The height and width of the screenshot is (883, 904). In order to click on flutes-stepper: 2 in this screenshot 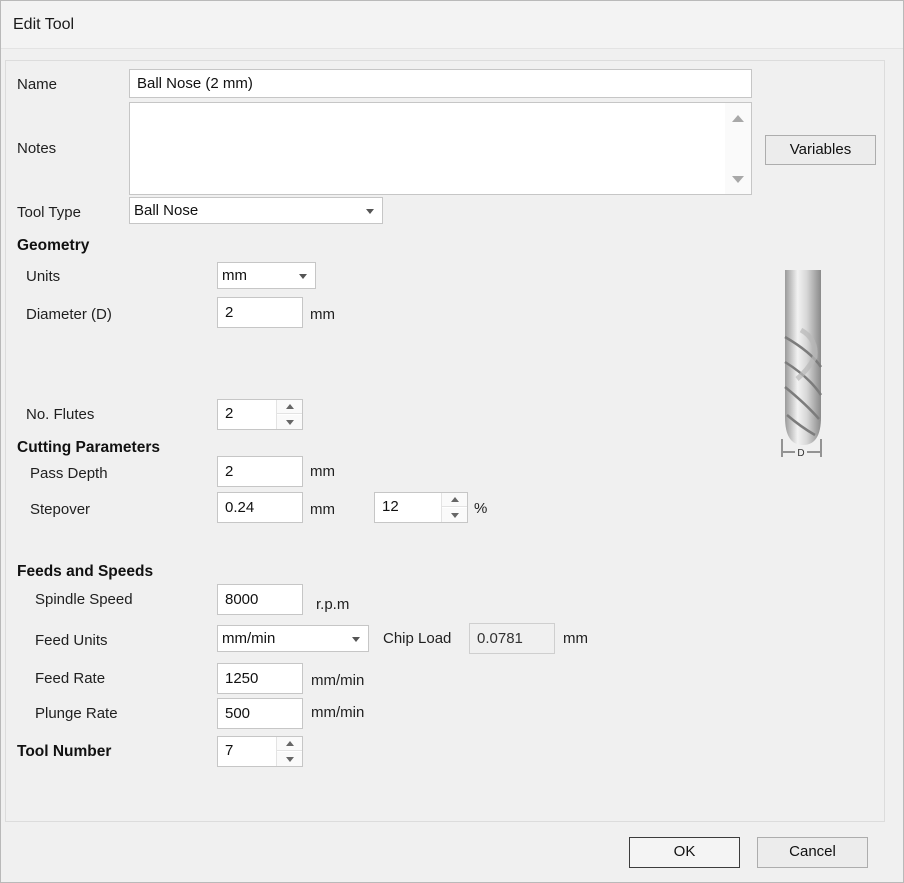, I will do `click(260, 414)`.